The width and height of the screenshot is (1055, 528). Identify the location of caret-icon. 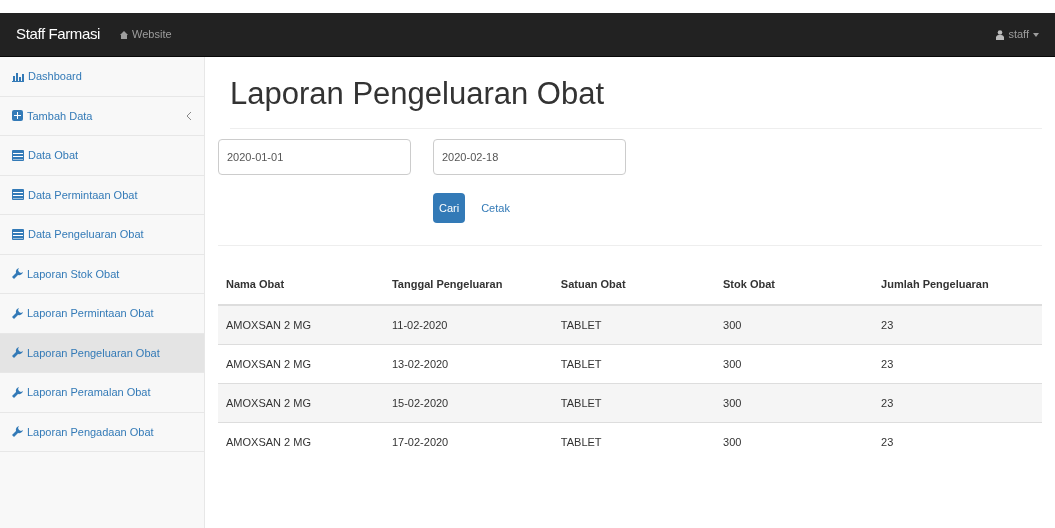
(1036, 34).